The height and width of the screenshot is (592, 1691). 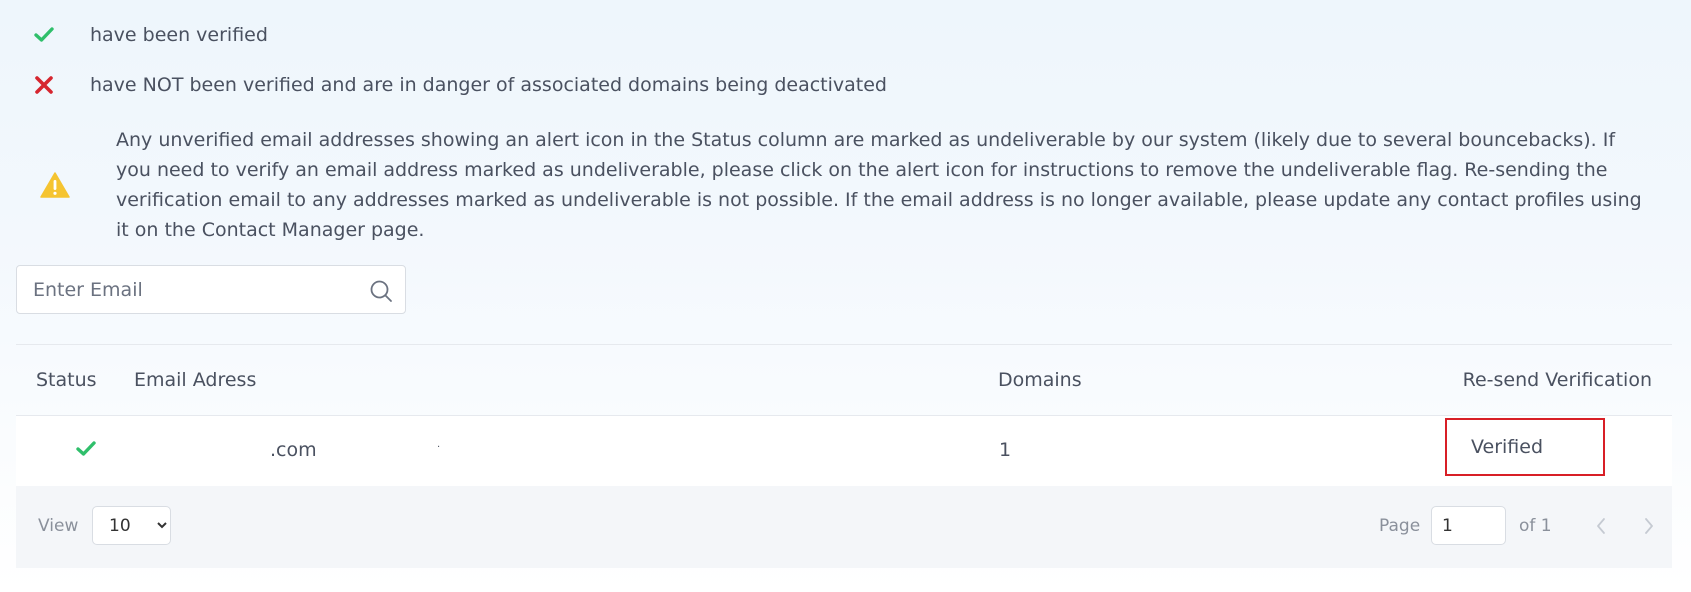 What do you see at coordinates (844, 527) in the screenshot?
I see `pagination-bar: View 10 Page of 1` at bounding box center [844, 527].